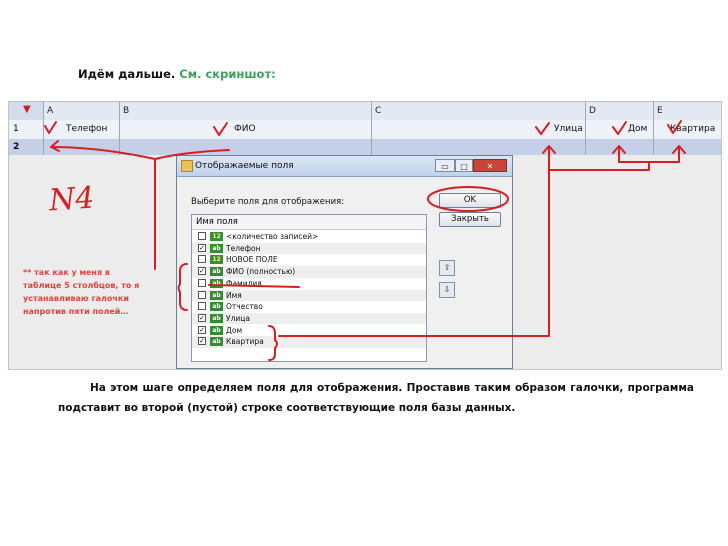  What do you see at coordinates (254, 286) in the screenshot?
I see `underline` at bounding box center [254, 286].